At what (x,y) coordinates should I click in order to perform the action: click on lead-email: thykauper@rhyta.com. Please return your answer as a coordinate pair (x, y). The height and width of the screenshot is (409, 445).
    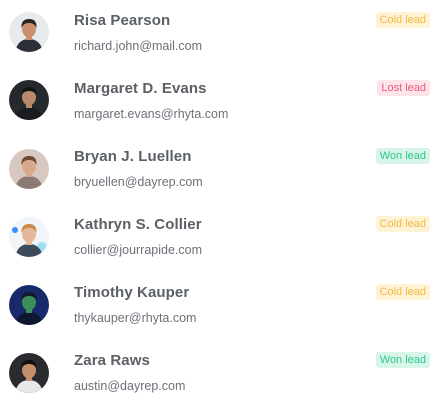
    Looking at the image, I should click on (135, 318).